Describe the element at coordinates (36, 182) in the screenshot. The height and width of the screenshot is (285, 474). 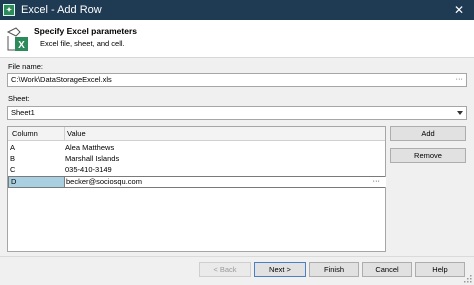
I see `selected-cell-highlight` at that location.